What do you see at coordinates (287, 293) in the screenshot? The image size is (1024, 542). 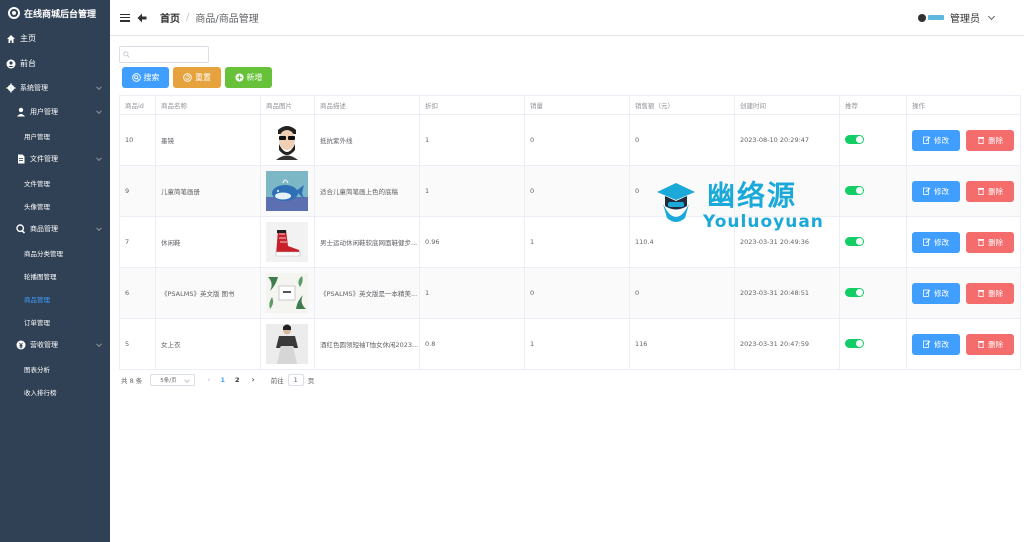 I see `product-image-book` at bounding box center [287, 293].